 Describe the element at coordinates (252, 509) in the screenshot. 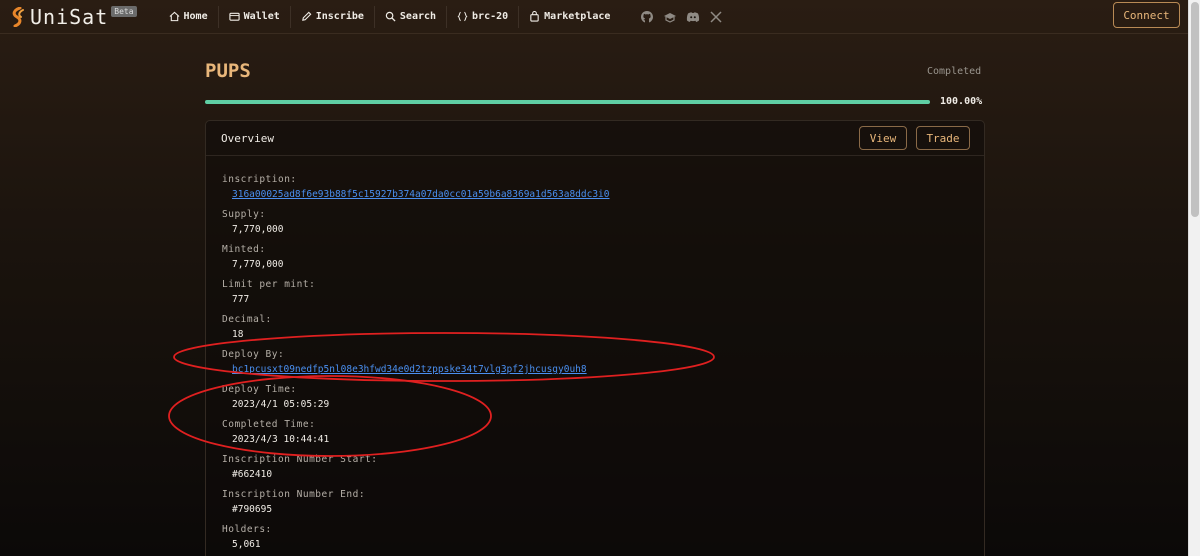

I see `detail-value: #790695` at that location.